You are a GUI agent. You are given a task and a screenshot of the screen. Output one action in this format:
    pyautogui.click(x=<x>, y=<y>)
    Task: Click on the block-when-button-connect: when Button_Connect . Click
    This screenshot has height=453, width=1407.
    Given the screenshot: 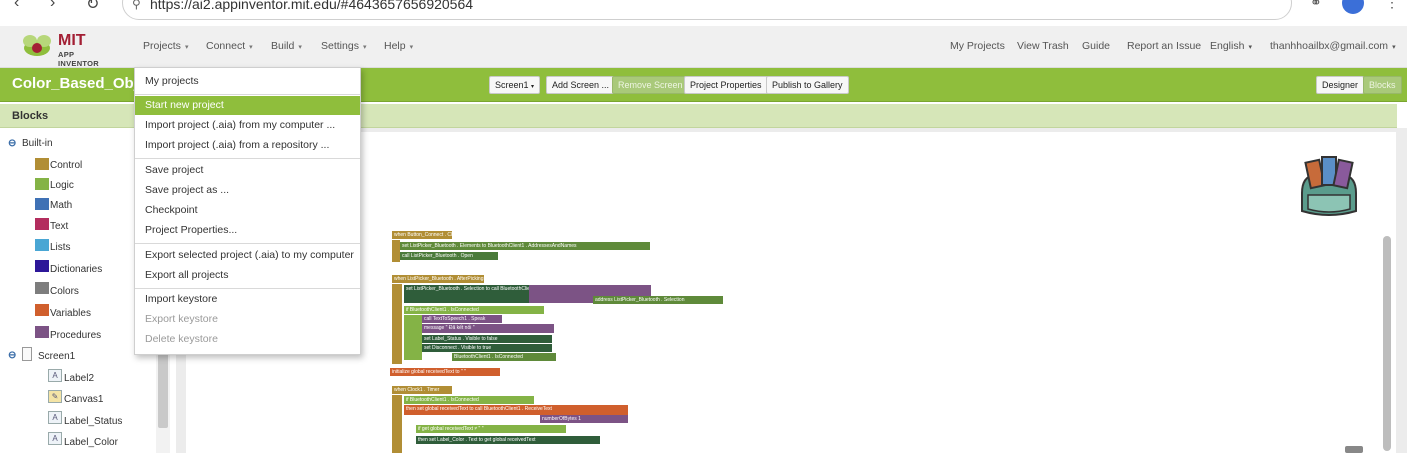 What is the action you would take?
    pyautogui.click(x=422, y=235)
    